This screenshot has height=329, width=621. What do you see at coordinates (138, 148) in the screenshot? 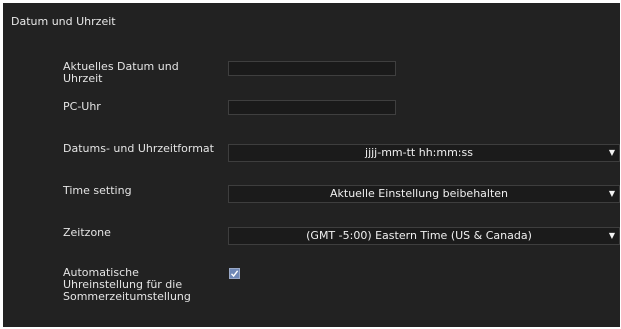
I see `datetime-format-label: Datums- und Uhrzeitformat` at bounding box center [138, 148].